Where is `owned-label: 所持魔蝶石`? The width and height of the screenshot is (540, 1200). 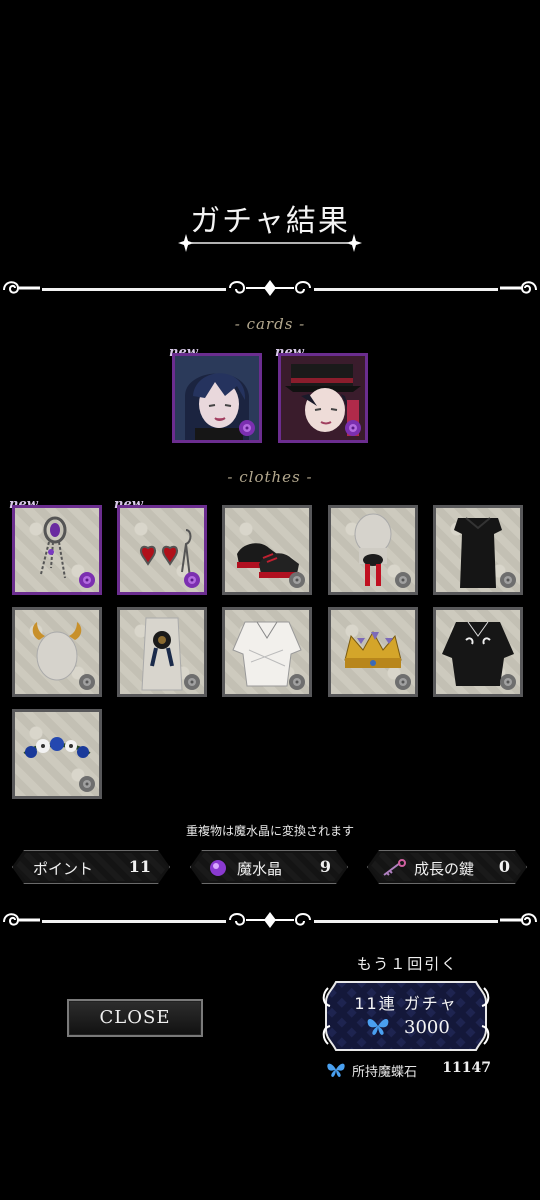 owned-label: 所持魔蝶石 is located at coordinates (385, 1072).